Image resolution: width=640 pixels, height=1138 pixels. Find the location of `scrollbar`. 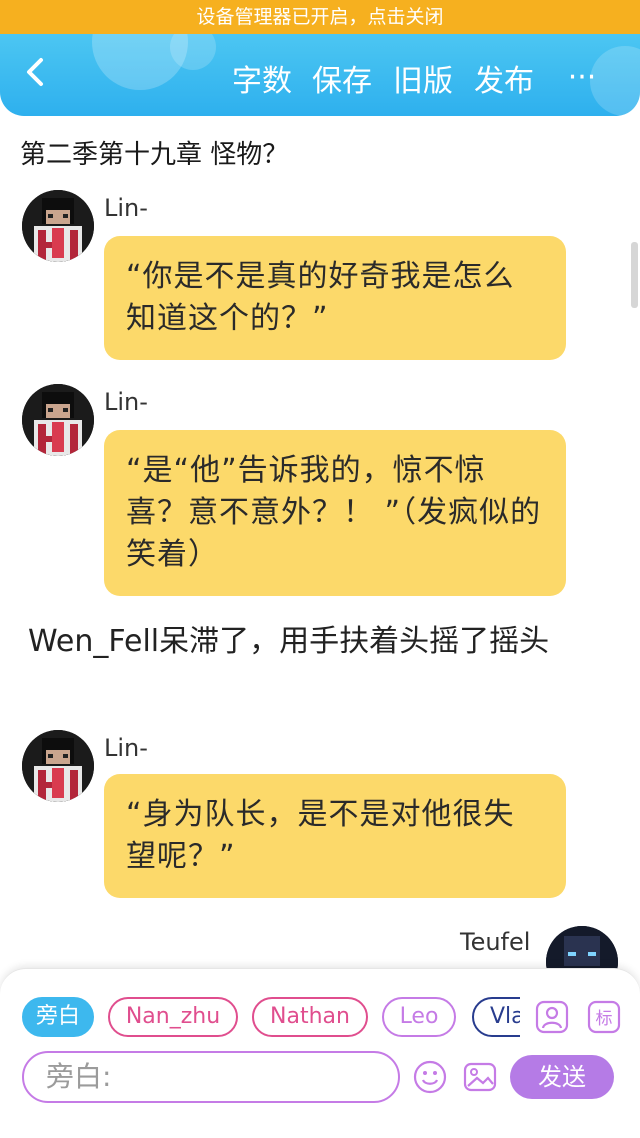

scrollbar is located at coordinates (634, 275).